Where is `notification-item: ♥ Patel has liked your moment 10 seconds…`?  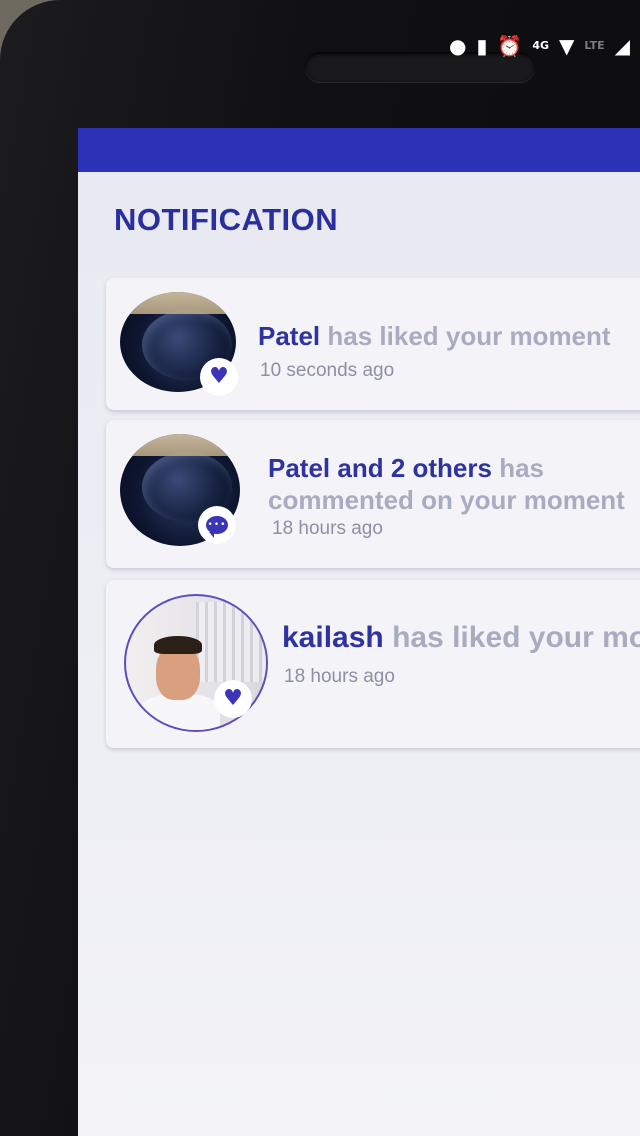 notification-item: ♥ Patel has liked your moment 10 seconds… is located at coordinates (373, 344).